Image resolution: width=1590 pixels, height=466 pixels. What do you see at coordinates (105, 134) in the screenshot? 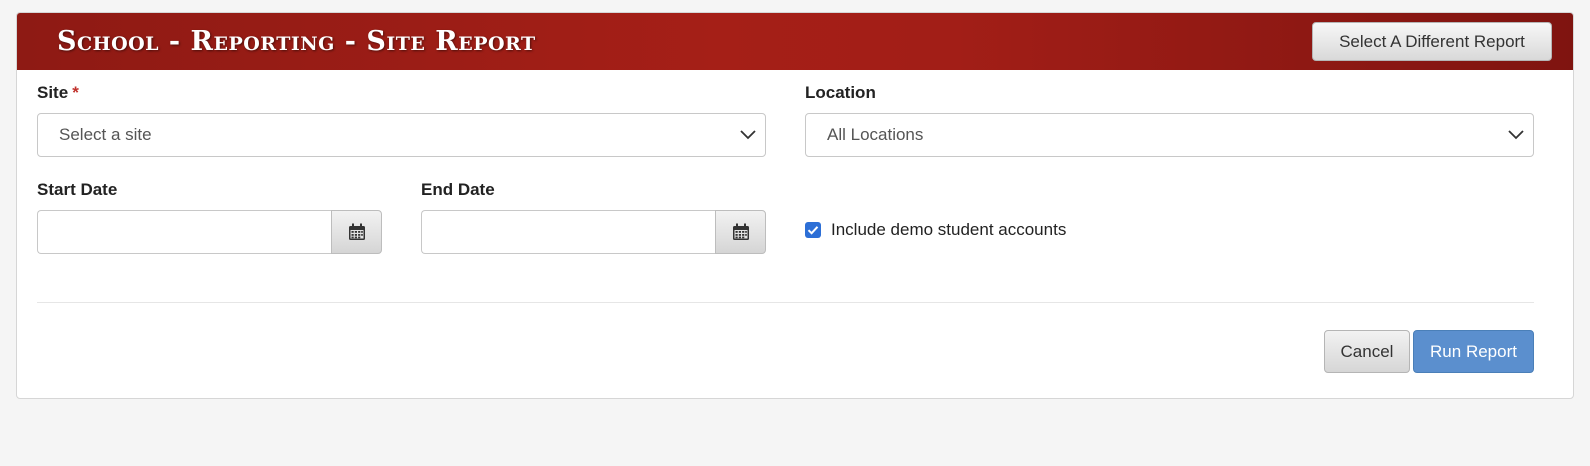
I see `site-select-value: Select a site` at bounding box center [105, 134].